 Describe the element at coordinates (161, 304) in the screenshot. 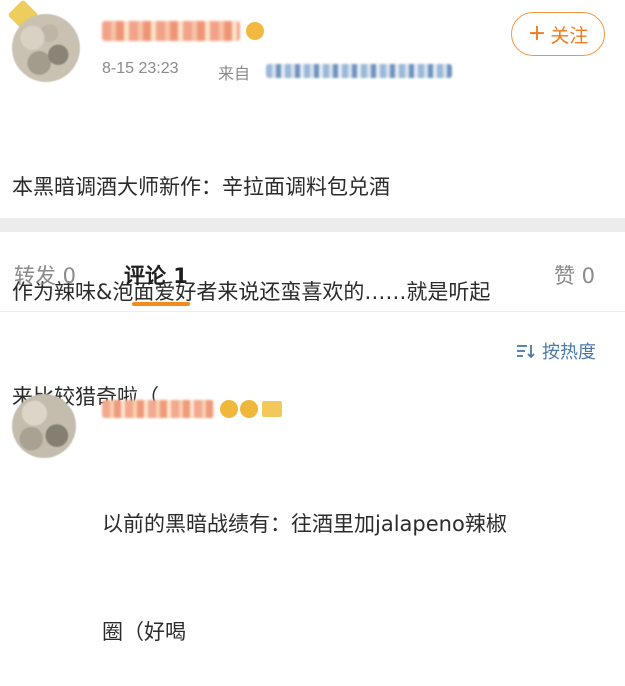

I see `active-tab-indicator` at that location.